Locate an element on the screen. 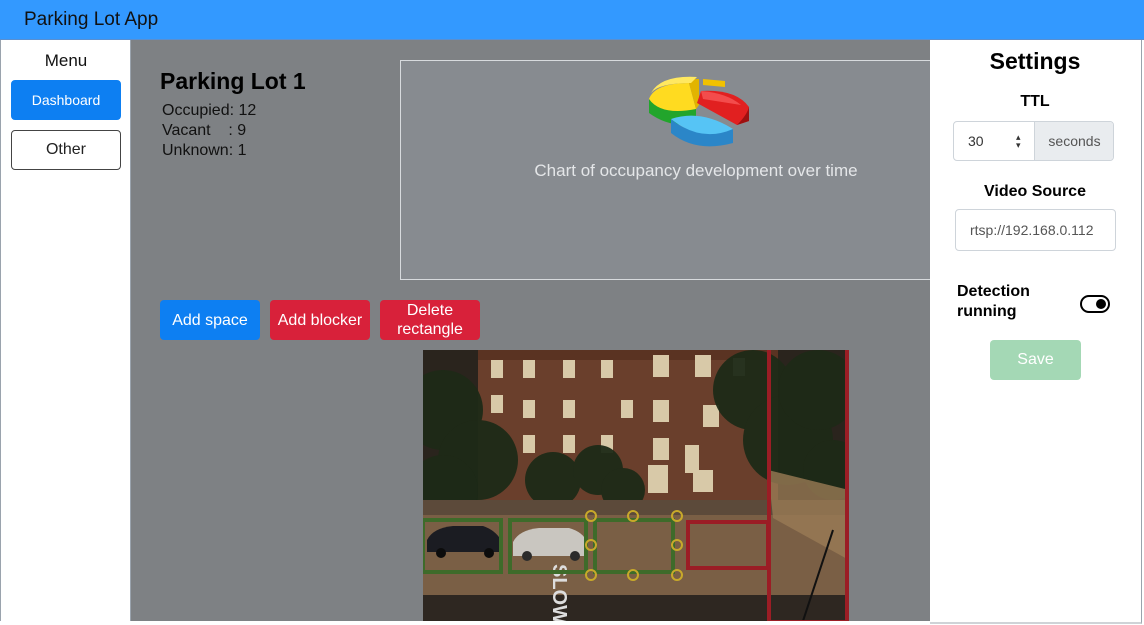 The height and width of the screenshot is (625, 1144). app-title: Parking Lot App is located at coordinates (91, 19).